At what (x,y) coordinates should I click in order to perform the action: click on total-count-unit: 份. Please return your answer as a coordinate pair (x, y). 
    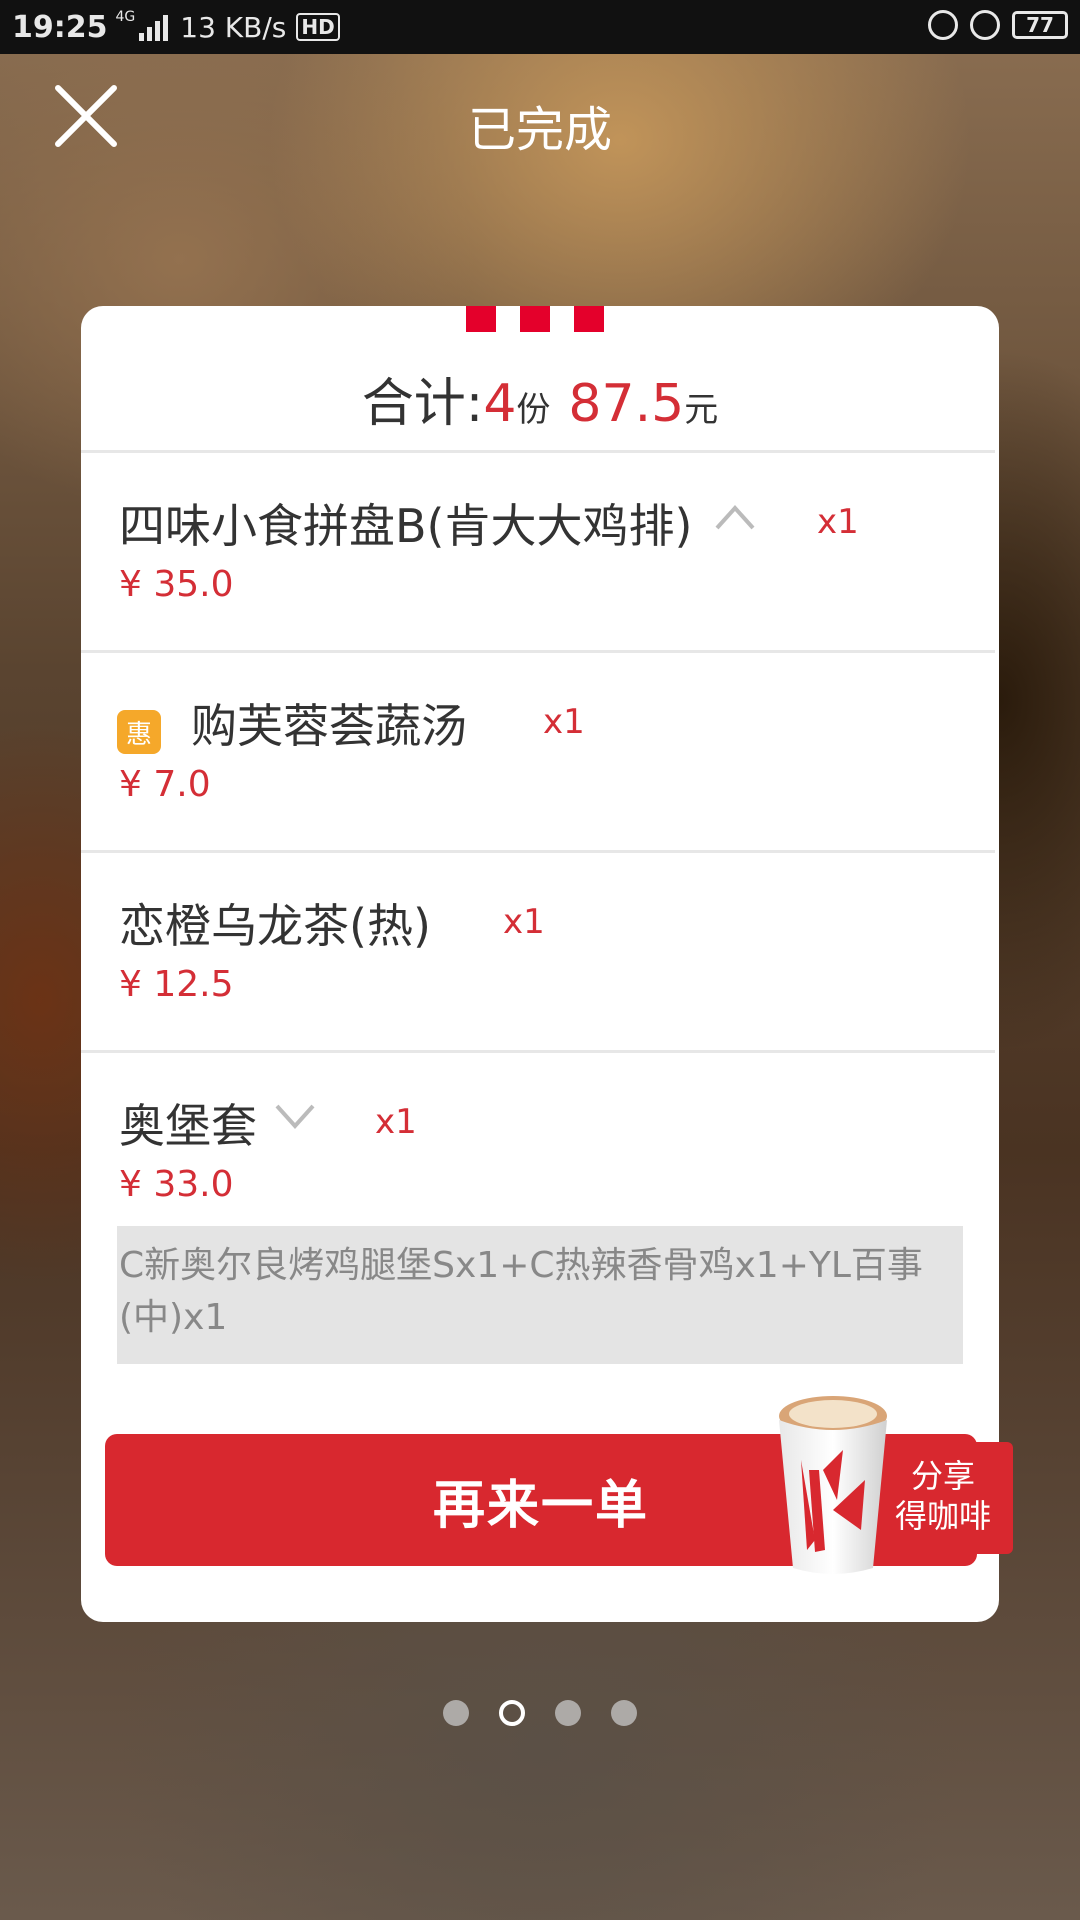
    Looking at the image, I should click on (533, 410).